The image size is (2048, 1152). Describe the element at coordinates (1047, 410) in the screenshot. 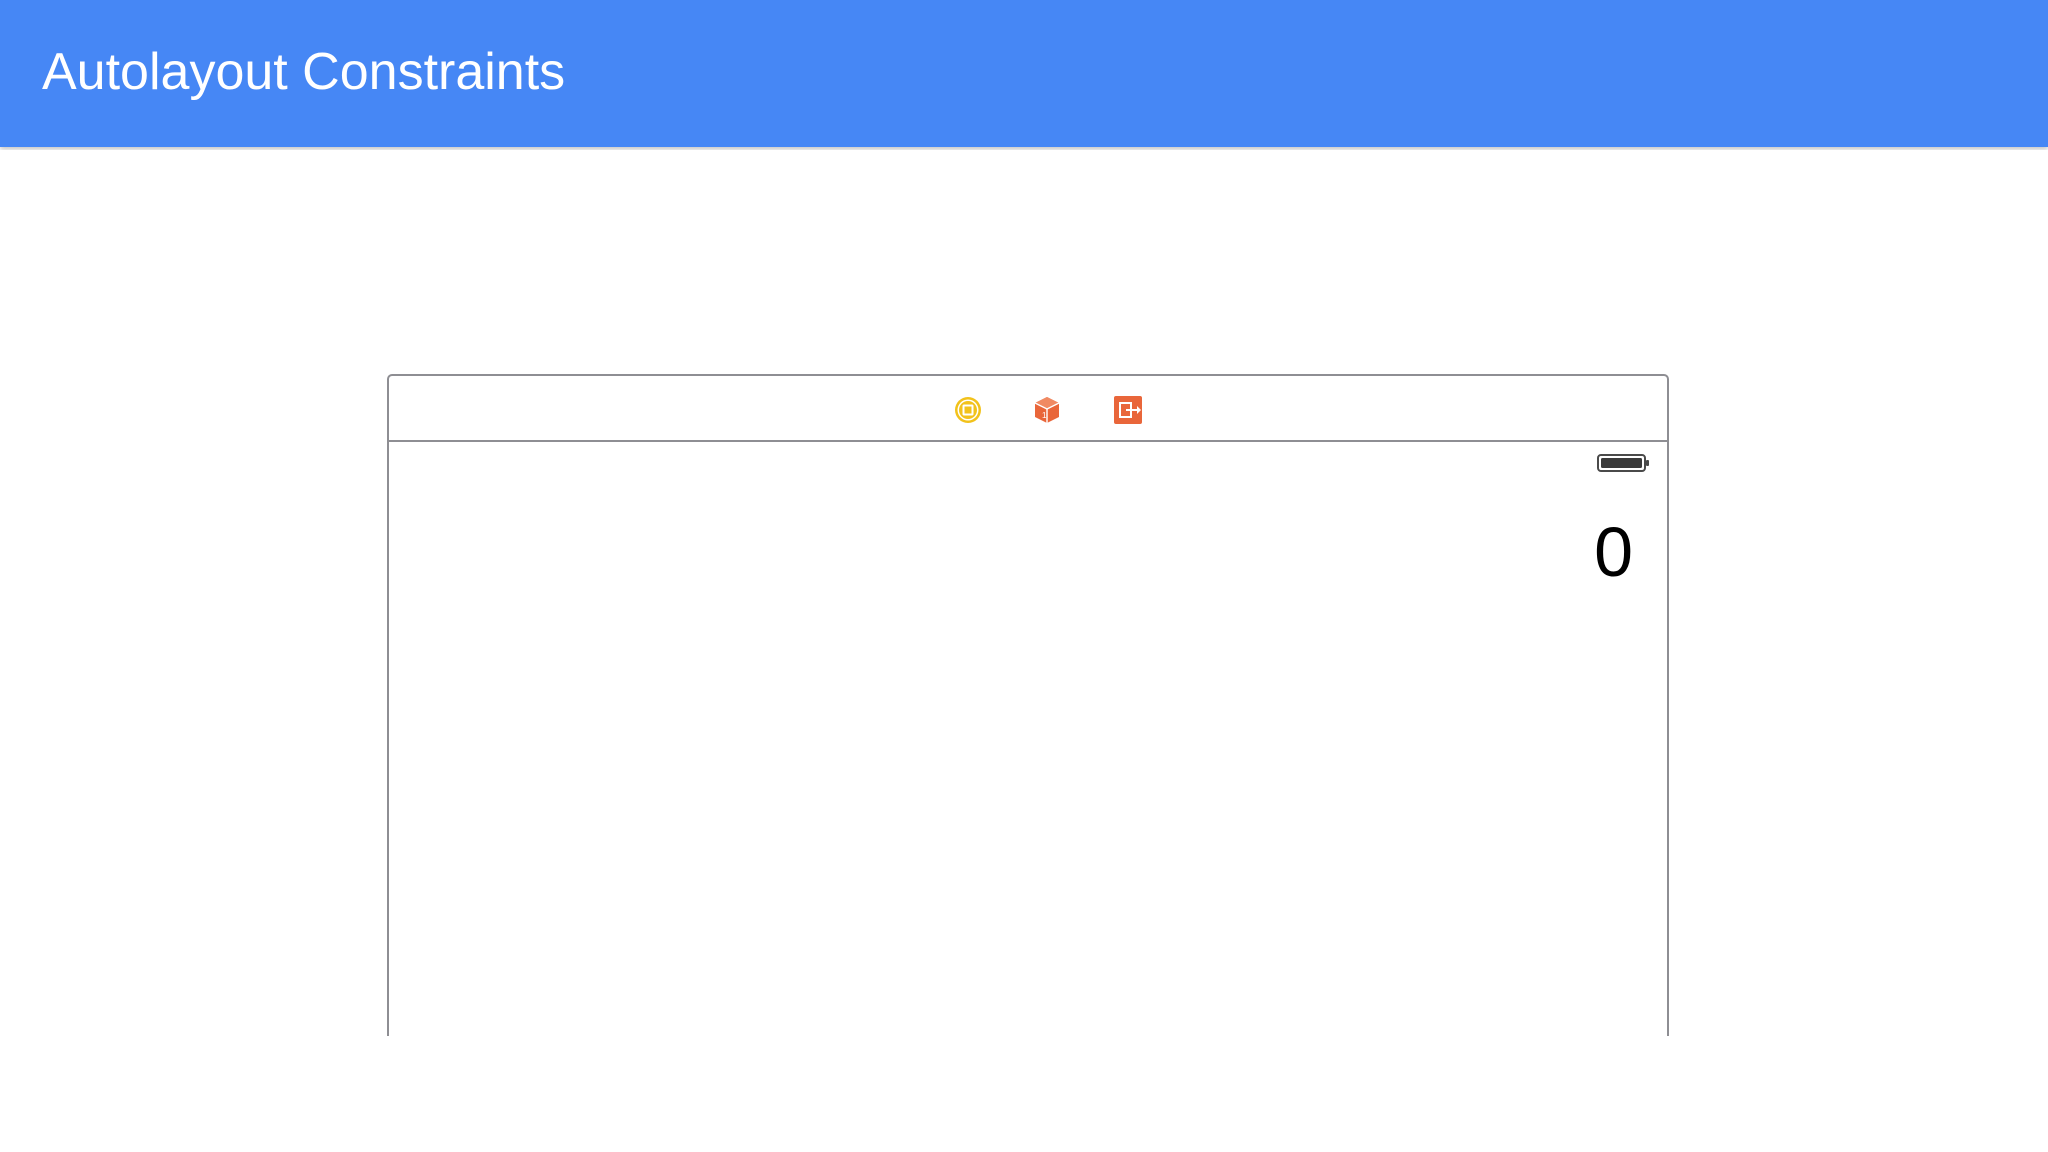

I see `first-responder-icon: 1` at that location.